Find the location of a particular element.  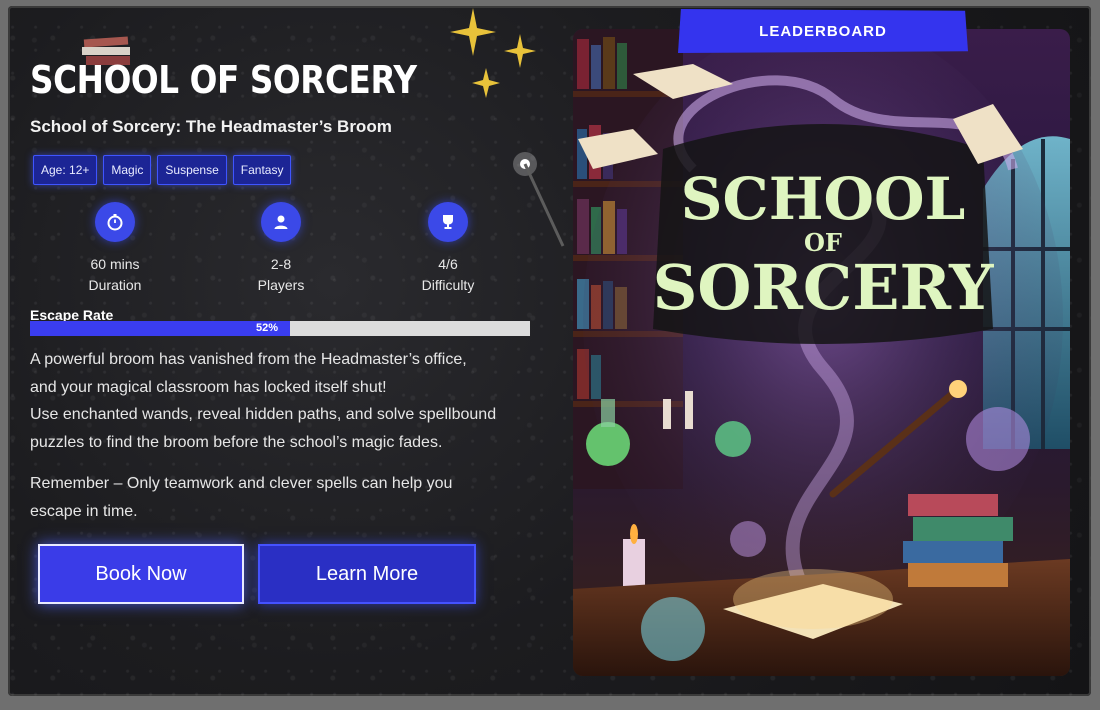

stat-duration: 60 mins Duration is located at coordinates (115, 249).